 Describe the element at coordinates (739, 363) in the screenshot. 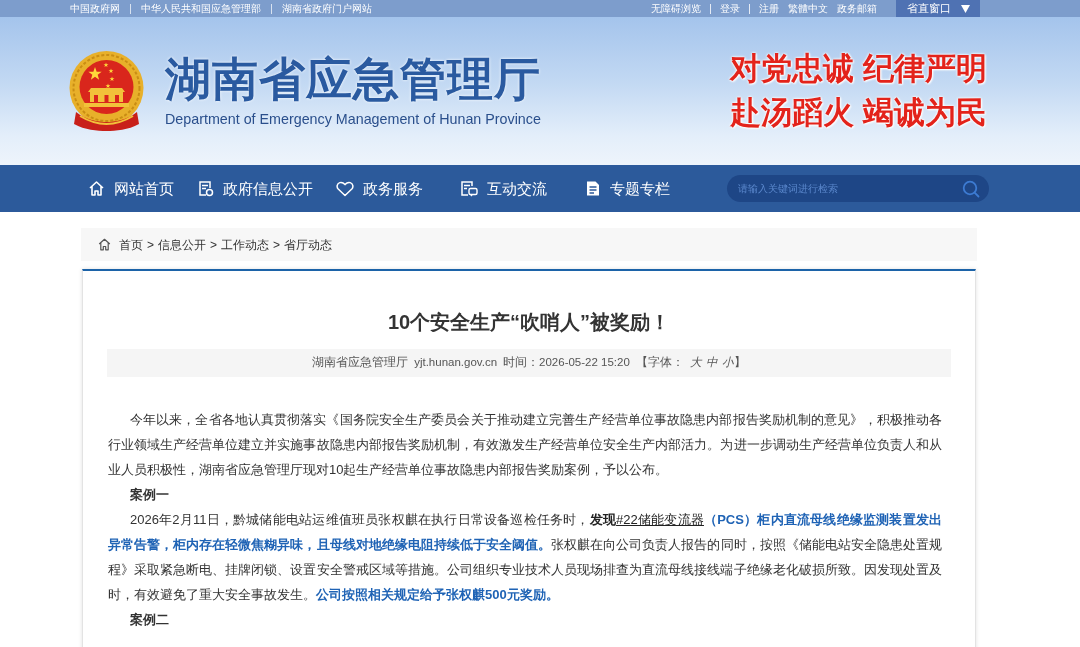

I see `closing-bracket: 】` at that location.